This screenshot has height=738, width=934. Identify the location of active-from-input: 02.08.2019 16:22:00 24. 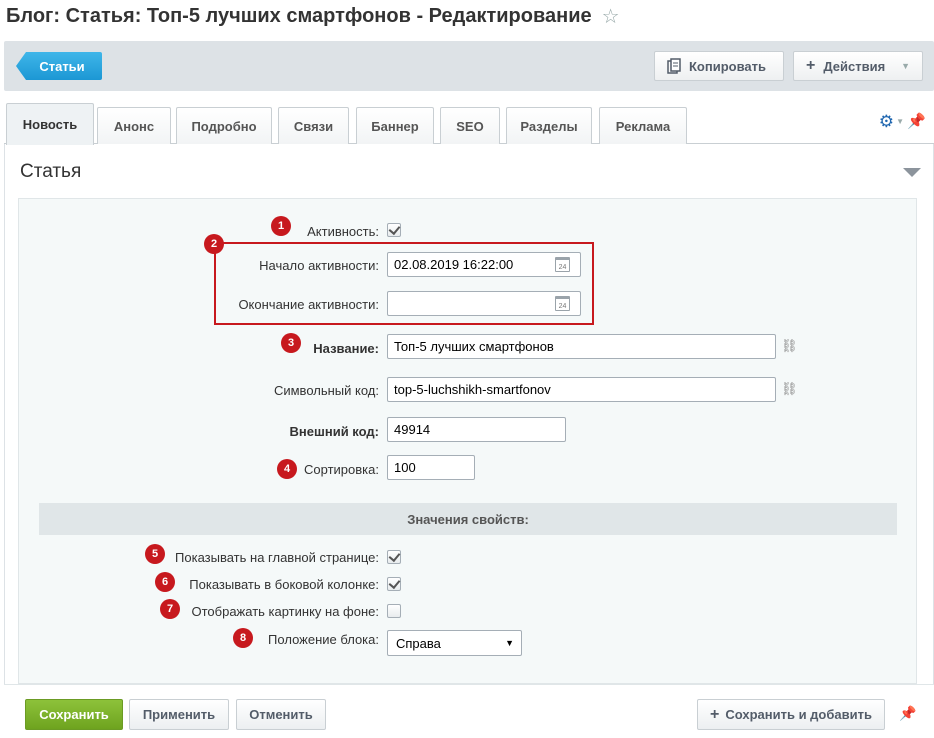
(484, 264).